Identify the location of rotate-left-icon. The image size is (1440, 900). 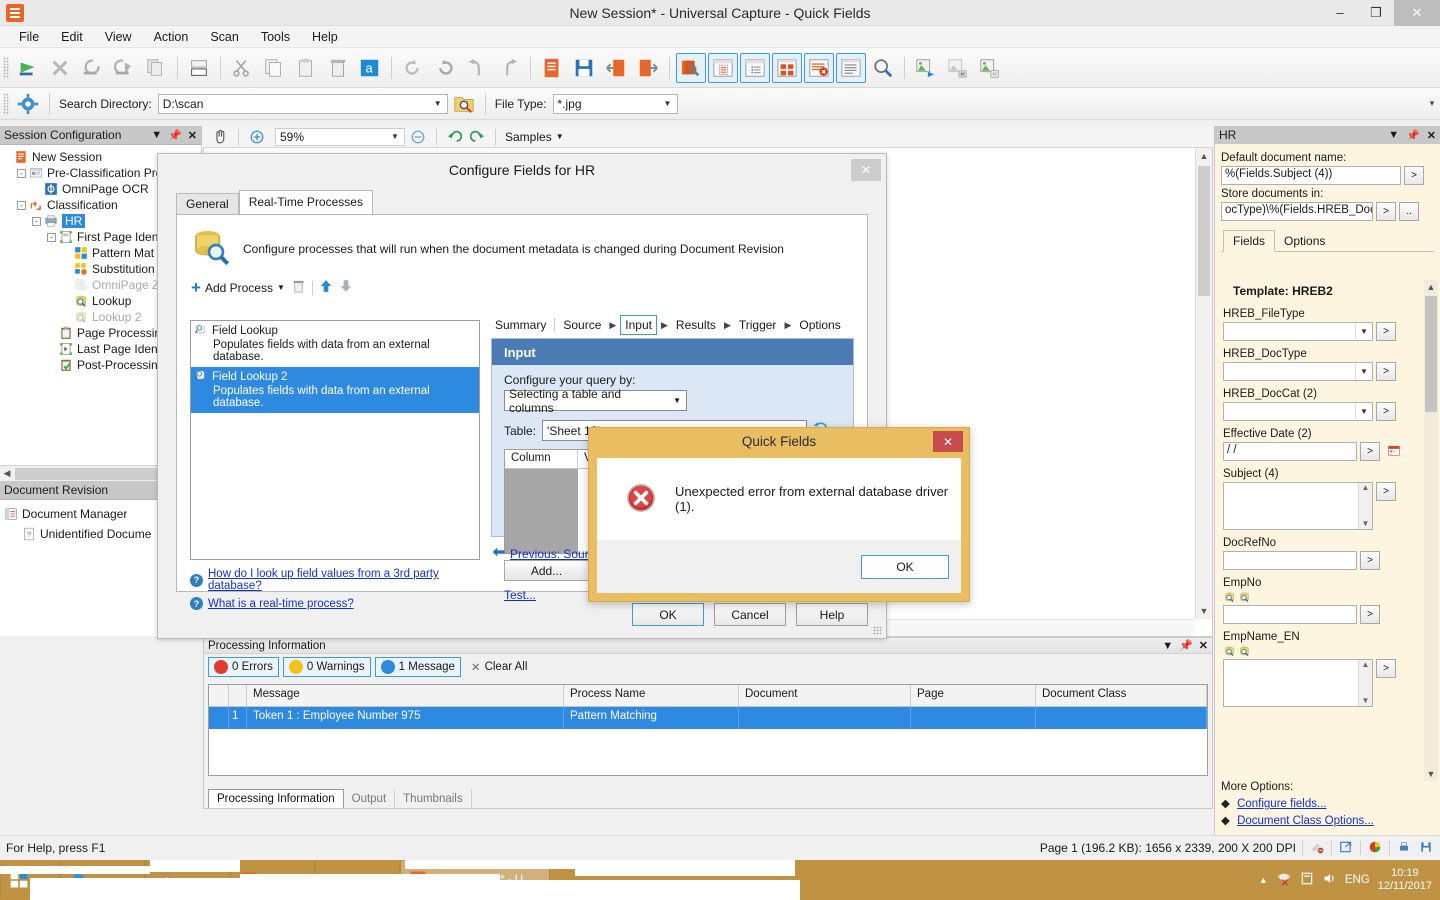
(413, 68).